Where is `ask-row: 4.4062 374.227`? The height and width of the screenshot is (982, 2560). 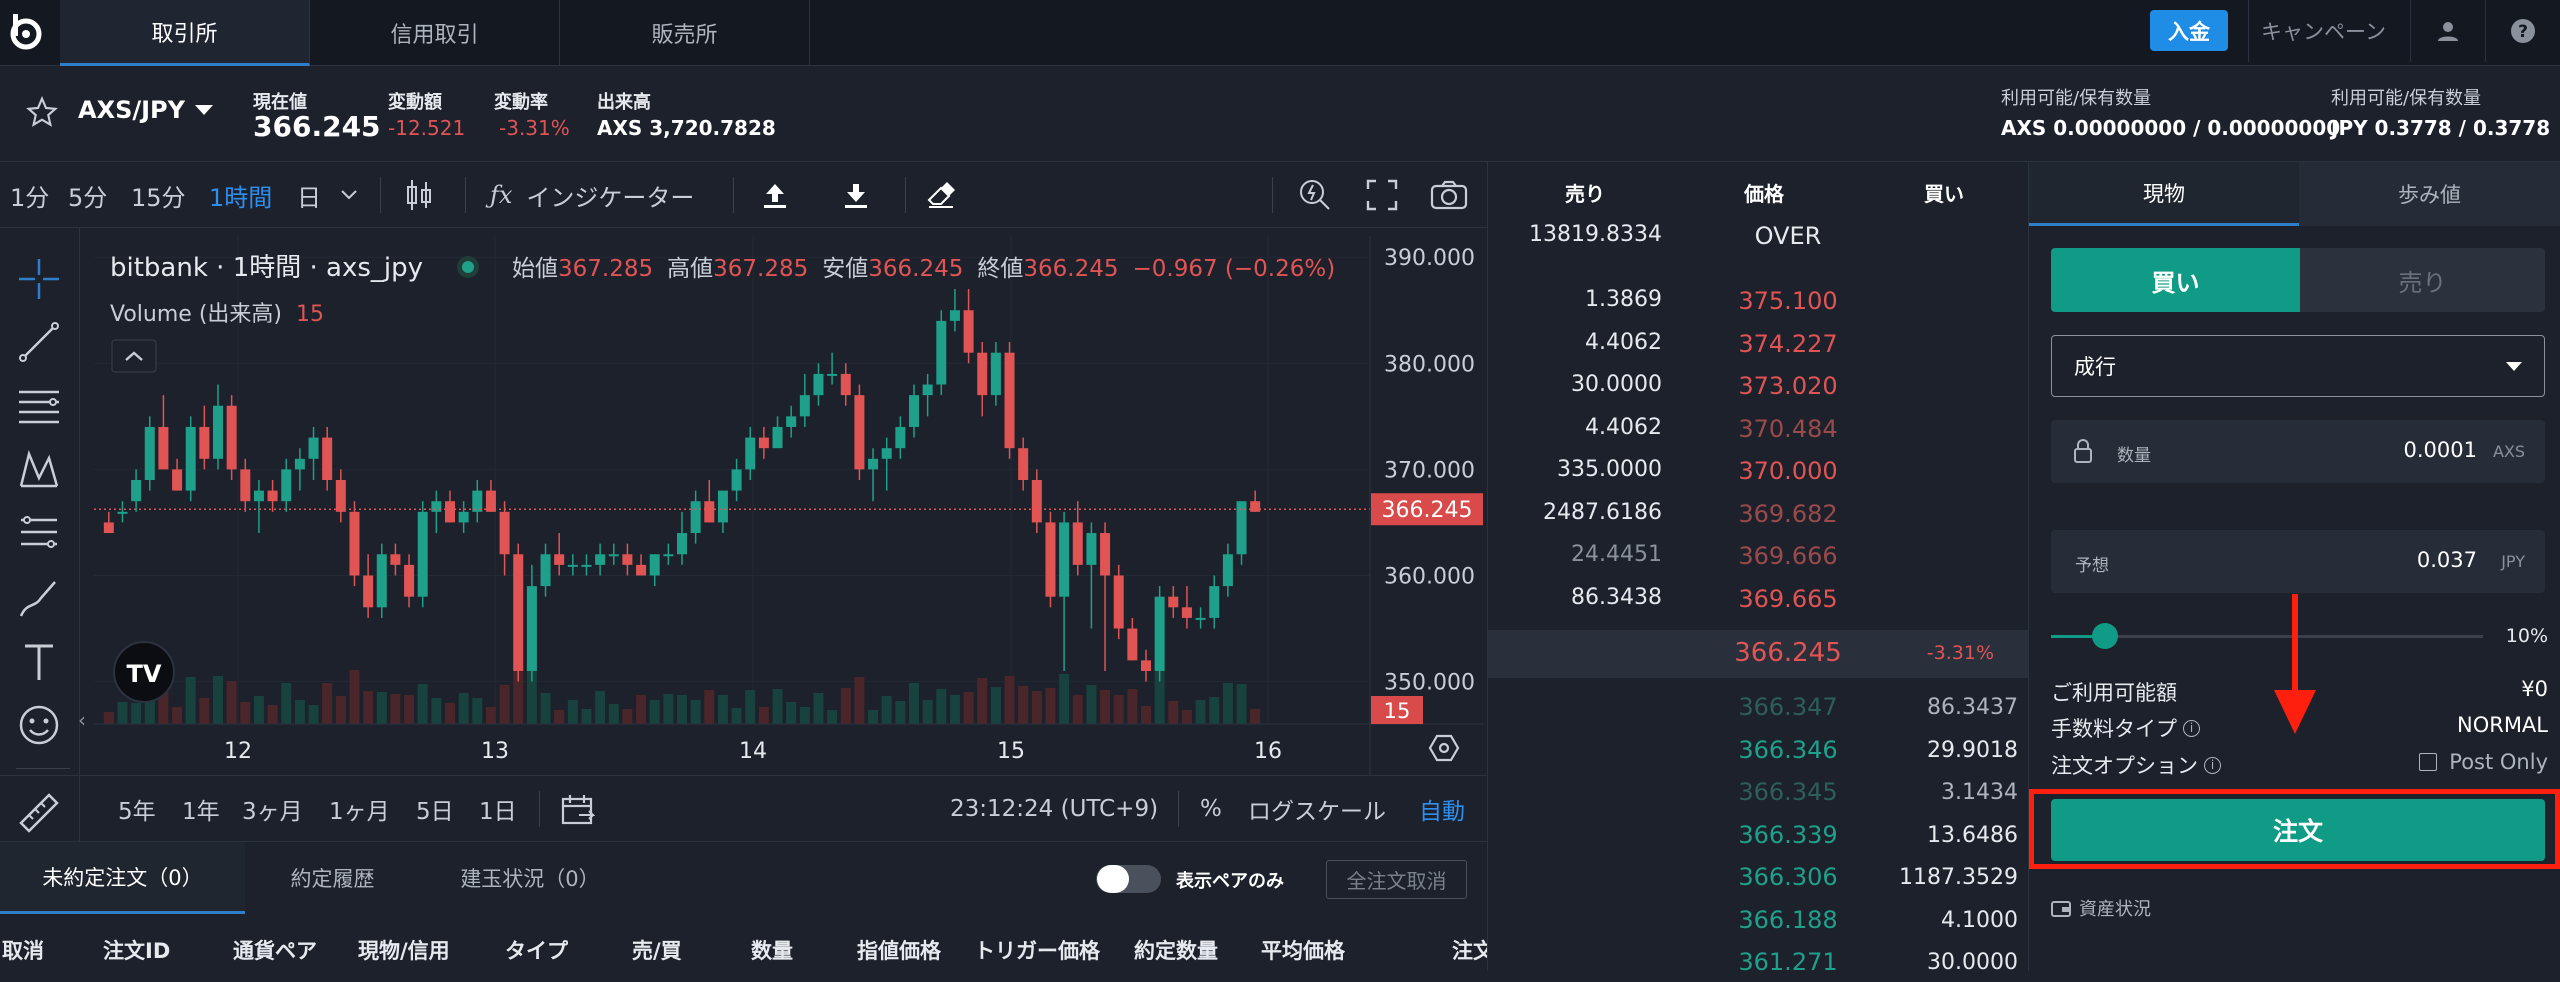 ask-row: 4.4062 374.227 is located at coordinates (1758, 343).